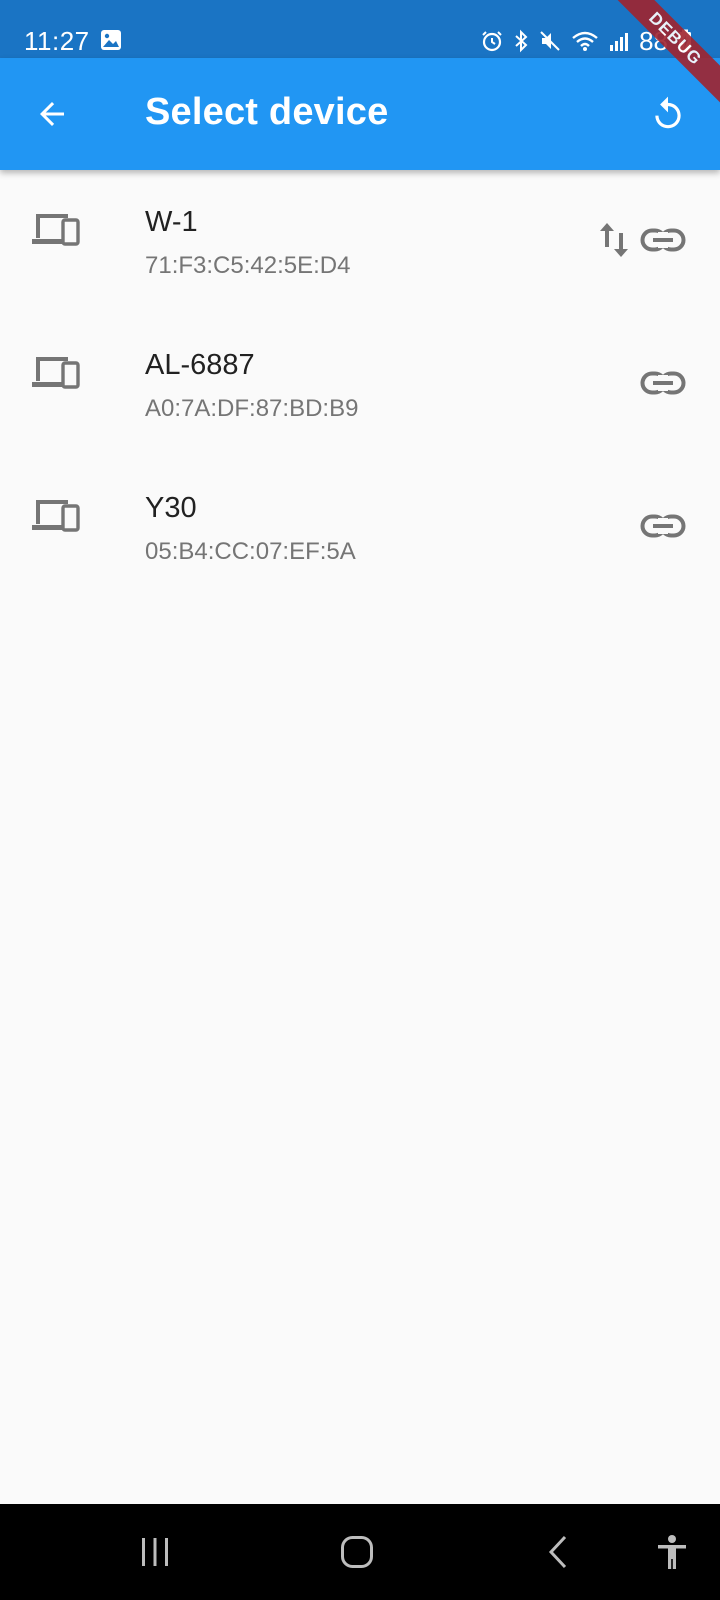  Describe the element at coordinates (550, 41) in the screenshot. I see `mute-icon` at that location.